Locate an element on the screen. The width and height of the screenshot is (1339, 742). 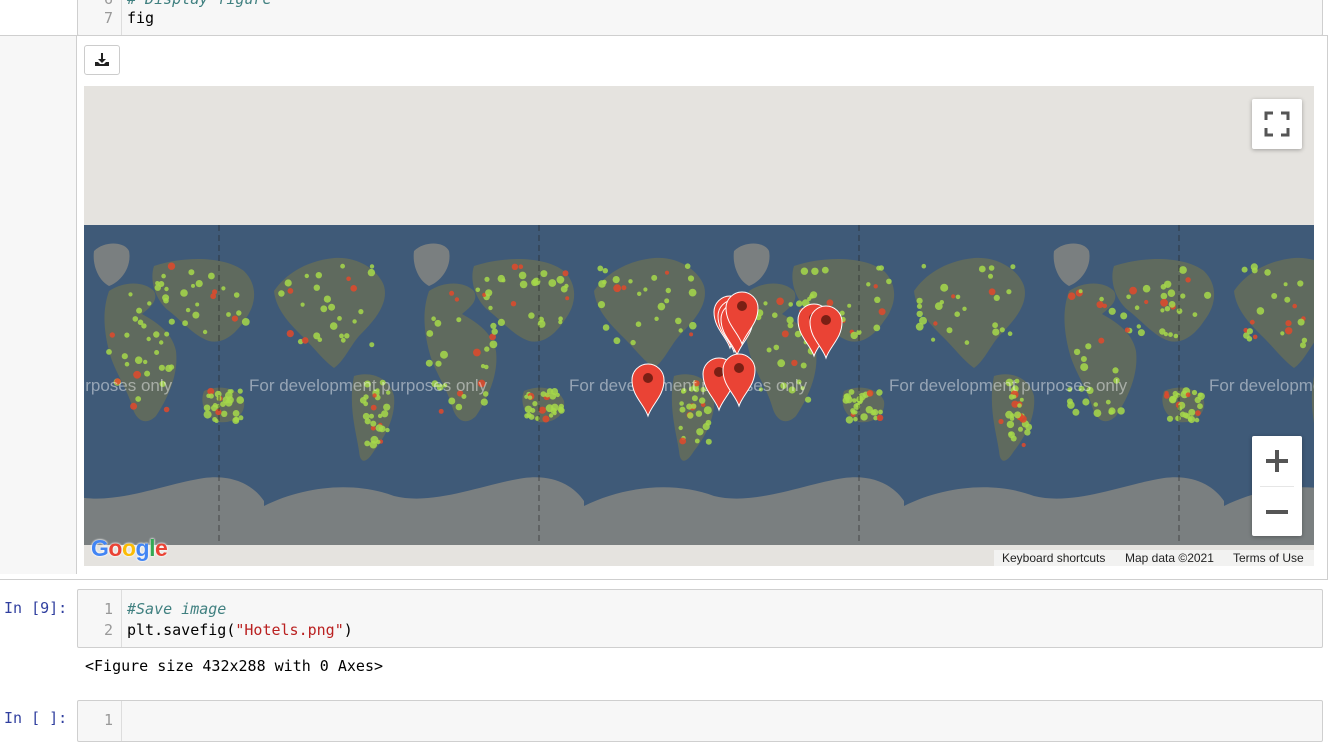
zoom-out-button is located at coordinates (1277, 511).